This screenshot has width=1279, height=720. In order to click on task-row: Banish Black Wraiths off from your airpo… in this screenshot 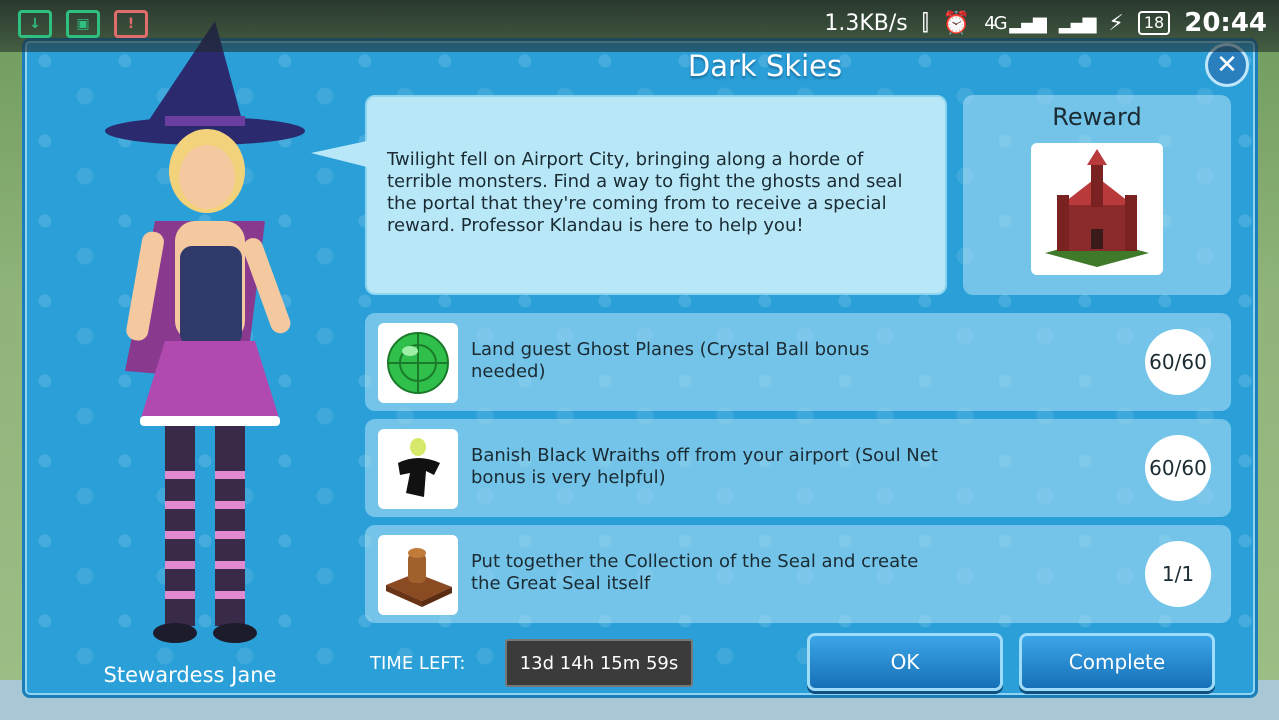, I will do `click(798, 468)`.